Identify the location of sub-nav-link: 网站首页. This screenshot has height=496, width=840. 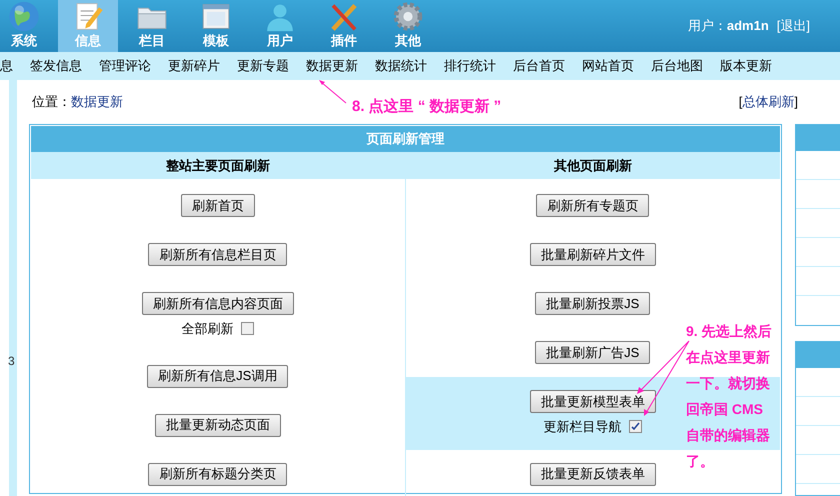
(608, 66).